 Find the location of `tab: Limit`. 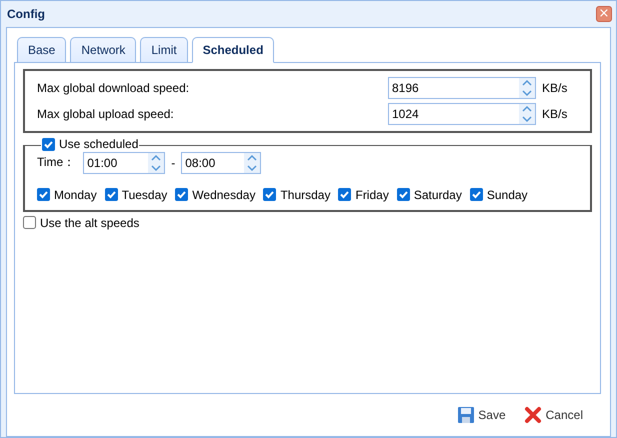

tab: Limit is located at coordinates (164, 49).